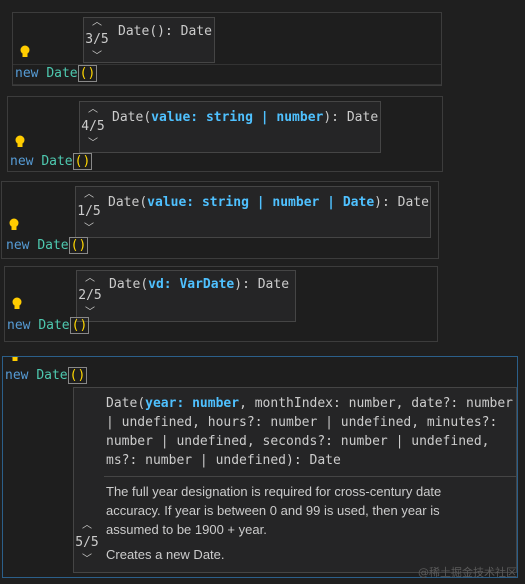 The height and width of the screenshot is (584, 525). What do you see at coordinates (149, 40) in the screenshot?
I see `parameter-hints-popup: ︿ 3/5 ﹀ Date(): Date` at bounding box center [149, 40].